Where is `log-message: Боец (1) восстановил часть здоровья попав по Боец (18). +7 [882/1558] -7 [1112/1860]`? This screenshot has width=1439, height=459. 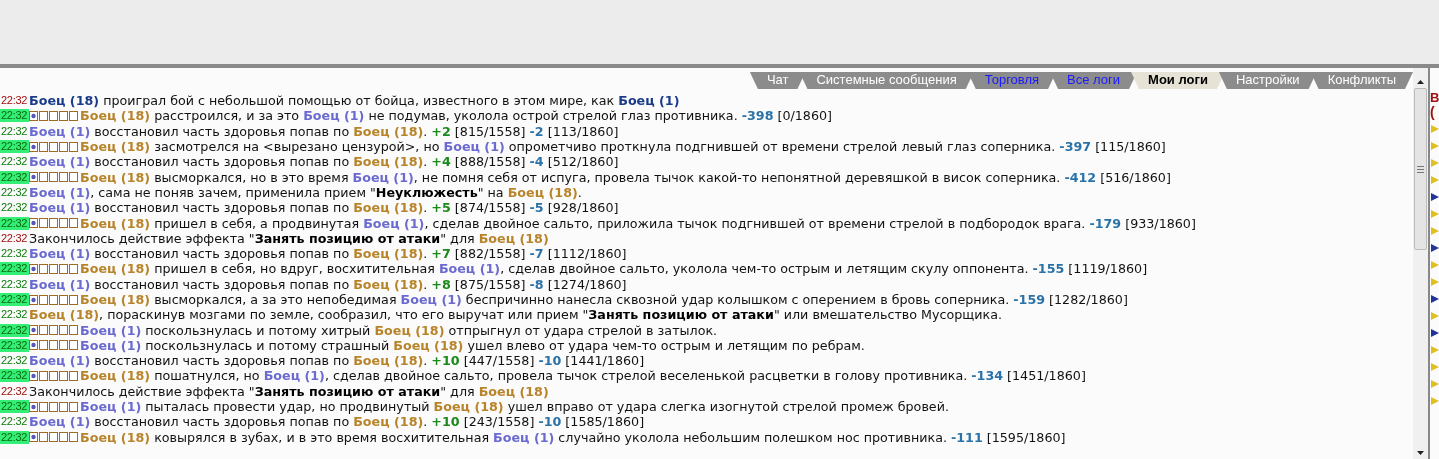 log-message: Боец (1) восстановил часть здоровья попав по Боец (18). +7 [882/1558] -7 [1112/1860] is located at coordinates (328, 254).